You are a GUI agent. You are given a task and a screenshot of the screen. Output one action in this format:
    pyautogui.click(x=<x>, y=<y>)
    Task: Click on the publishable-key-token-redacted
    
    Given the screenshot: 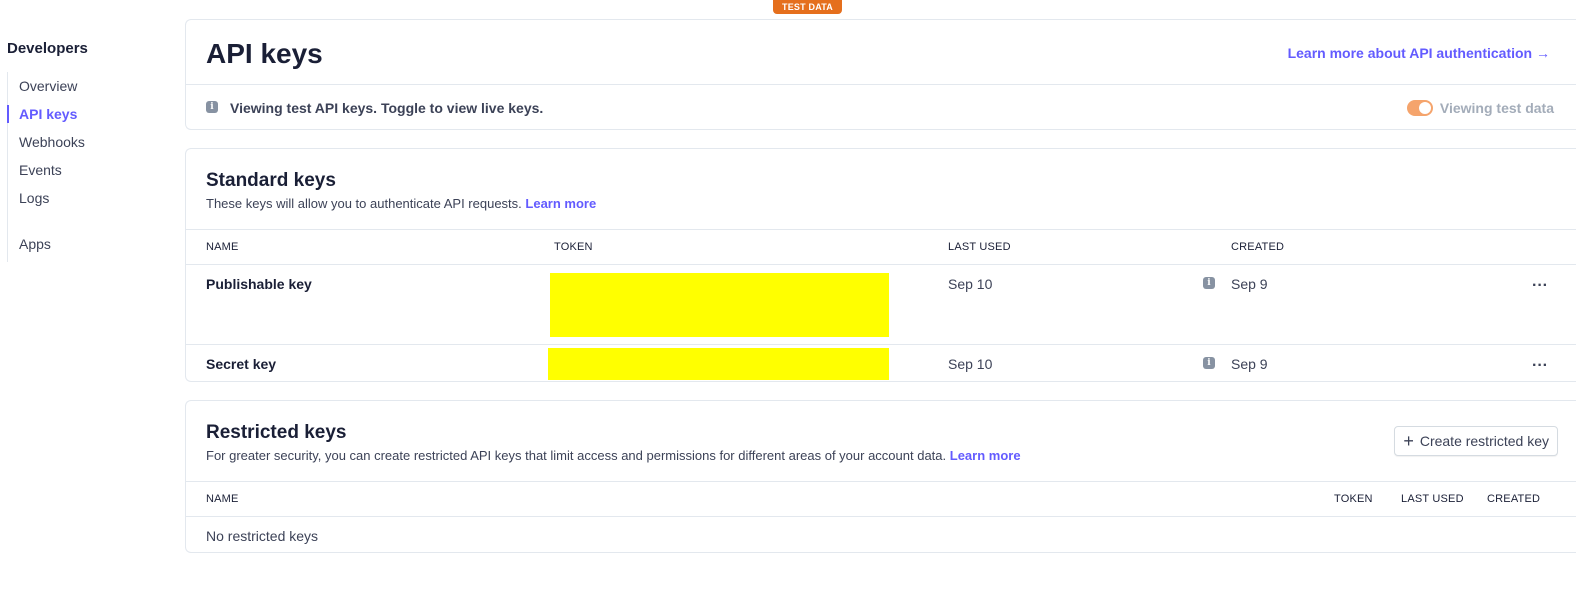 What is the action you would take?
    pyautogui.click(x=719, y=305)
    